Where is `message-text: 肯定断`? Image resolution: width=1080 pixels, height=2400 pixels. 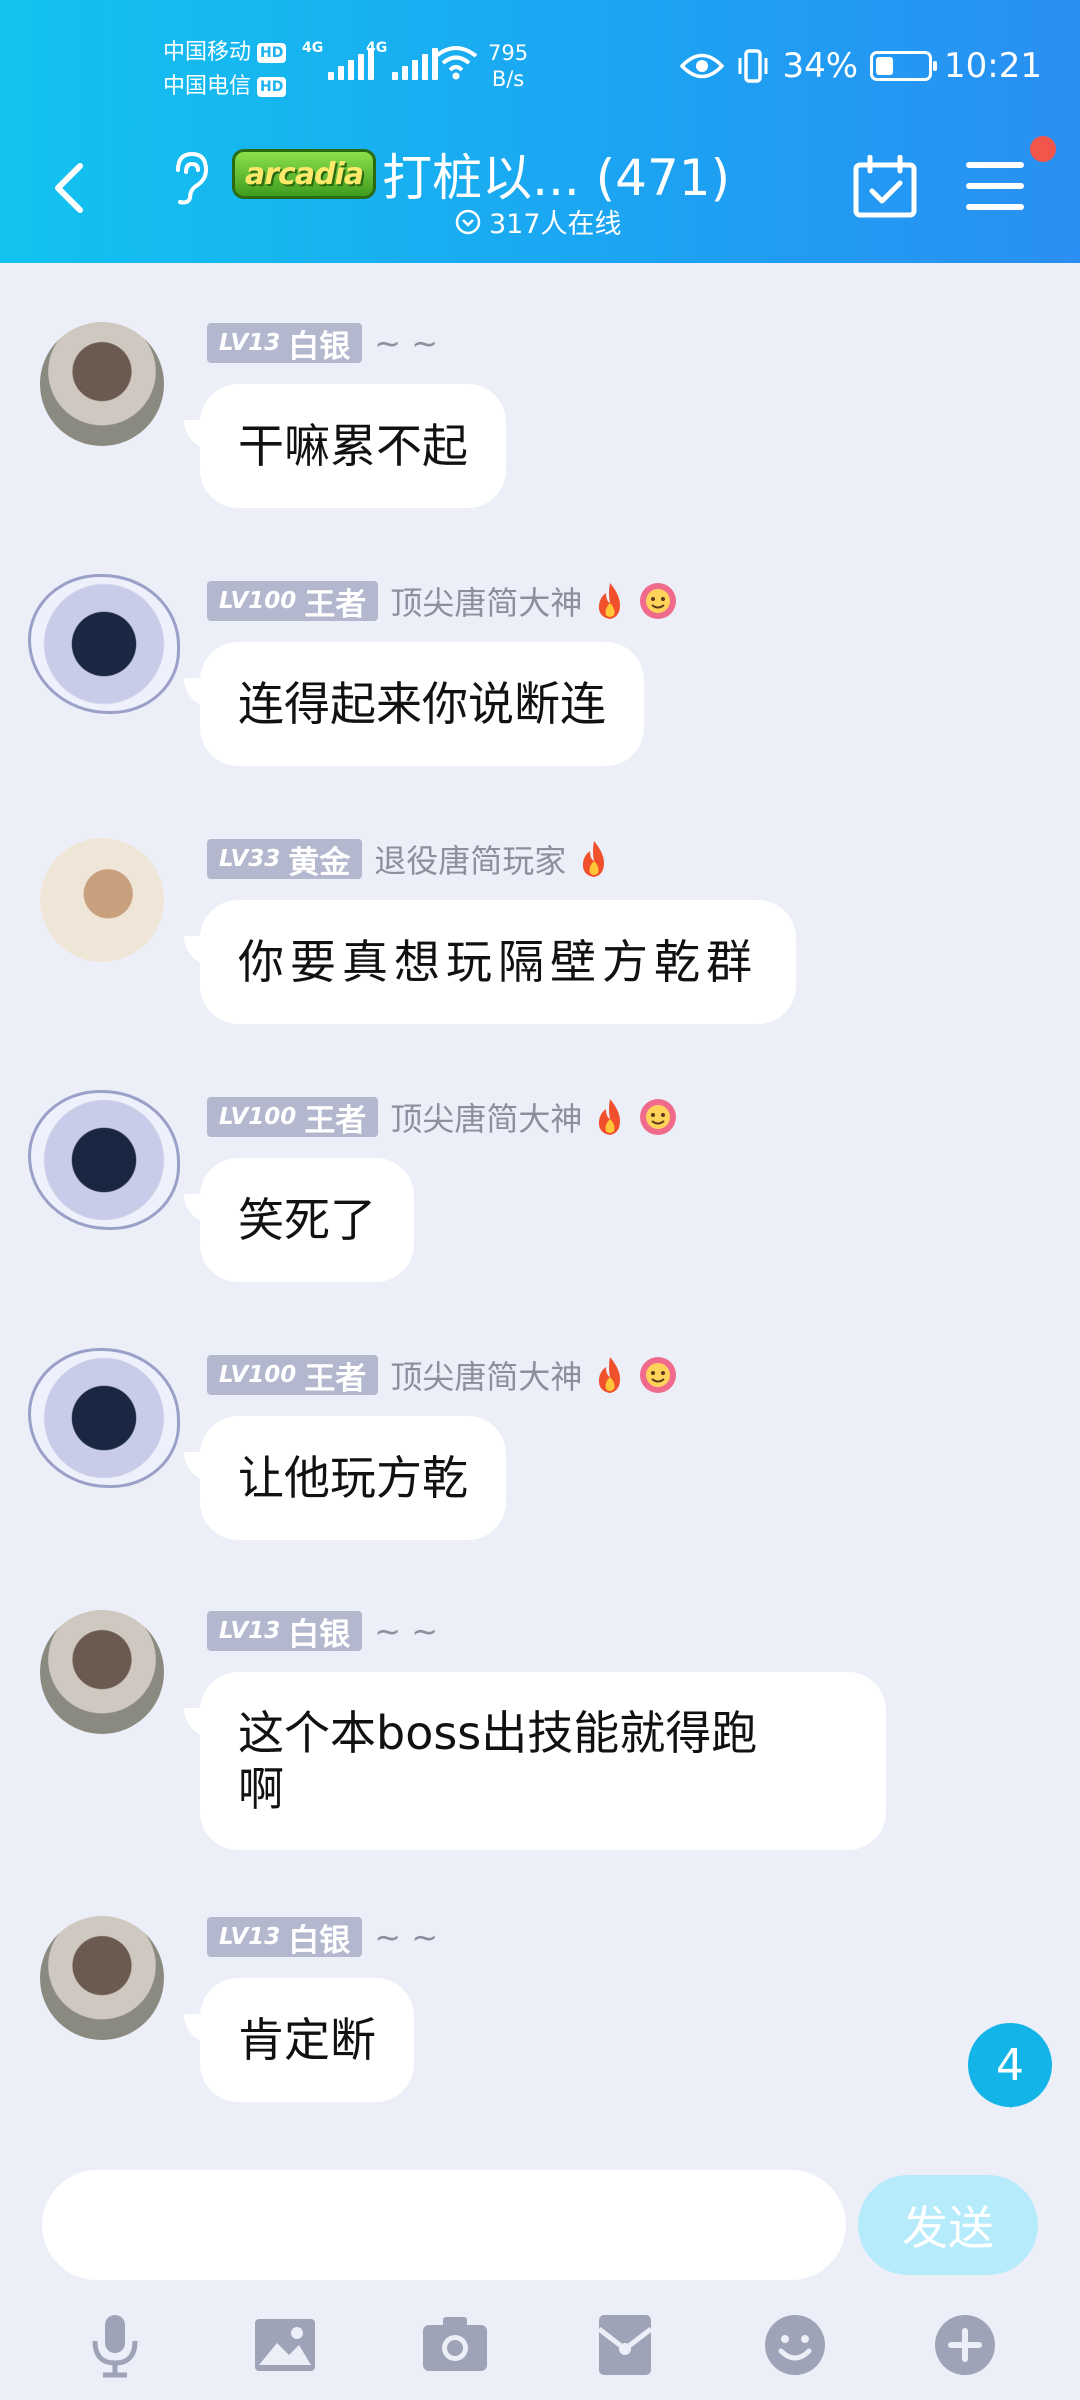
message-text: 肯定断 is located at coordinates (307, 2040).